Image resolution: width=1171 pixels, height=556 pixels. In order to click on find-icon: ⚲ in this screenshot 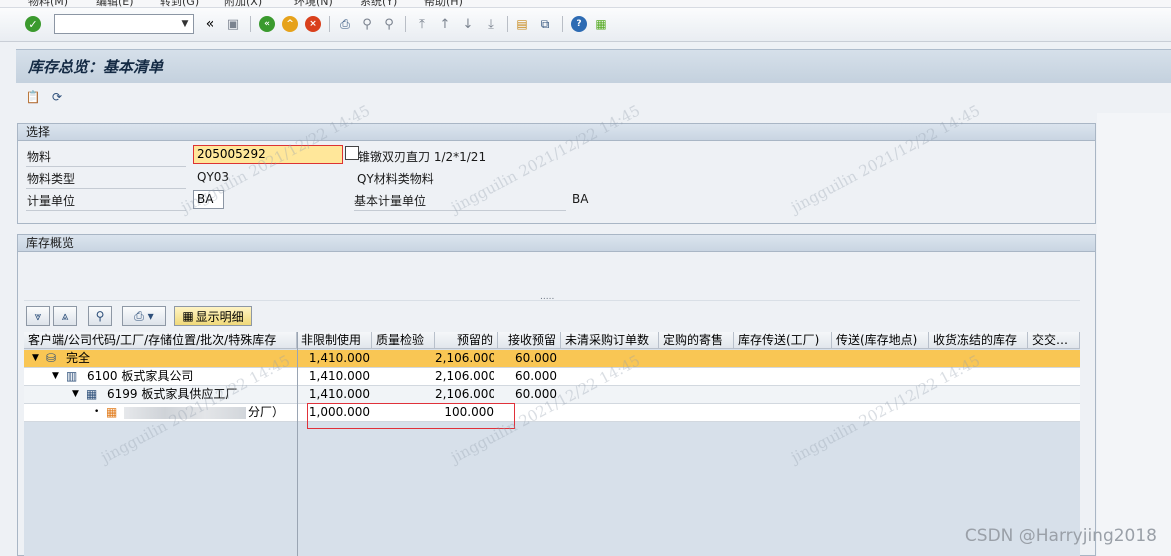, I will do `click(367, 24)`.